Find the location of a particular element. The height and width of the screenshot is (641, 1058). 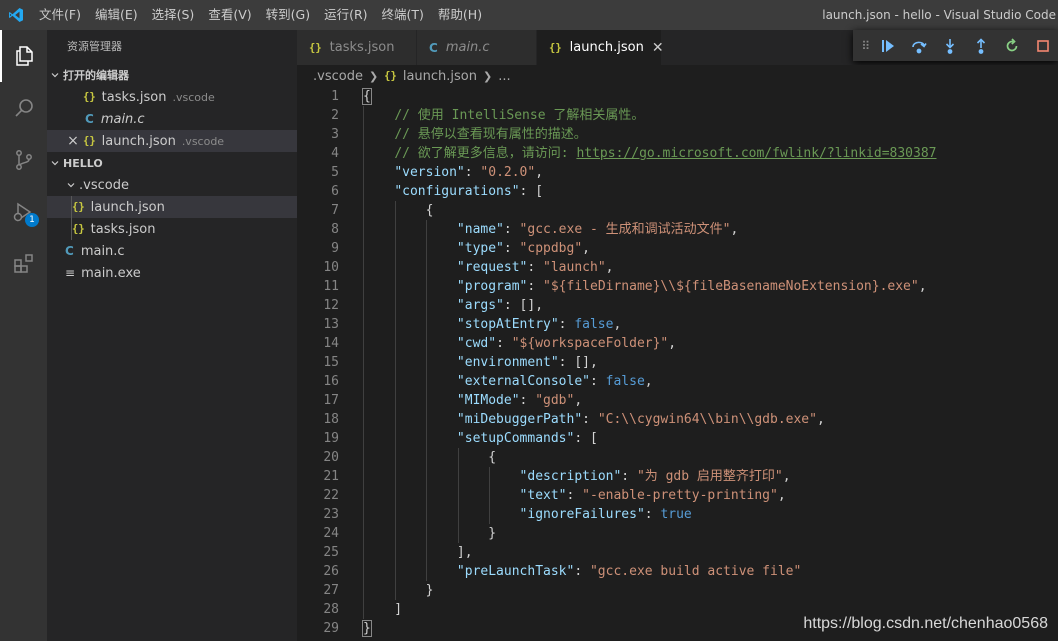

code-line: 15 "environment": [], is located at coordinates (677, 362).